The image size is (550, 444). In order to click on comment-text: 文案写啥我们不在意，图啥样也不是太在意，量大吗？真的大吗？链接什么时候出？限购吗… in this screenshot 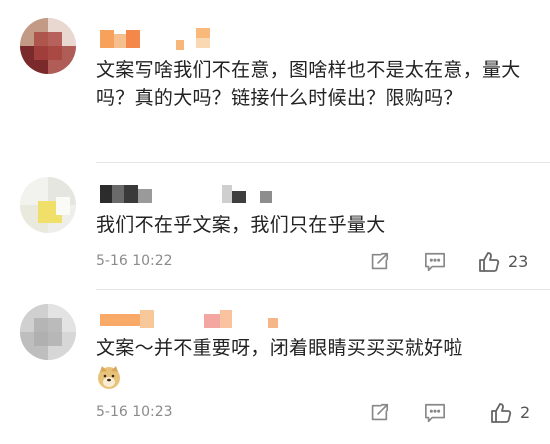, I will do `click(308, 84)`.